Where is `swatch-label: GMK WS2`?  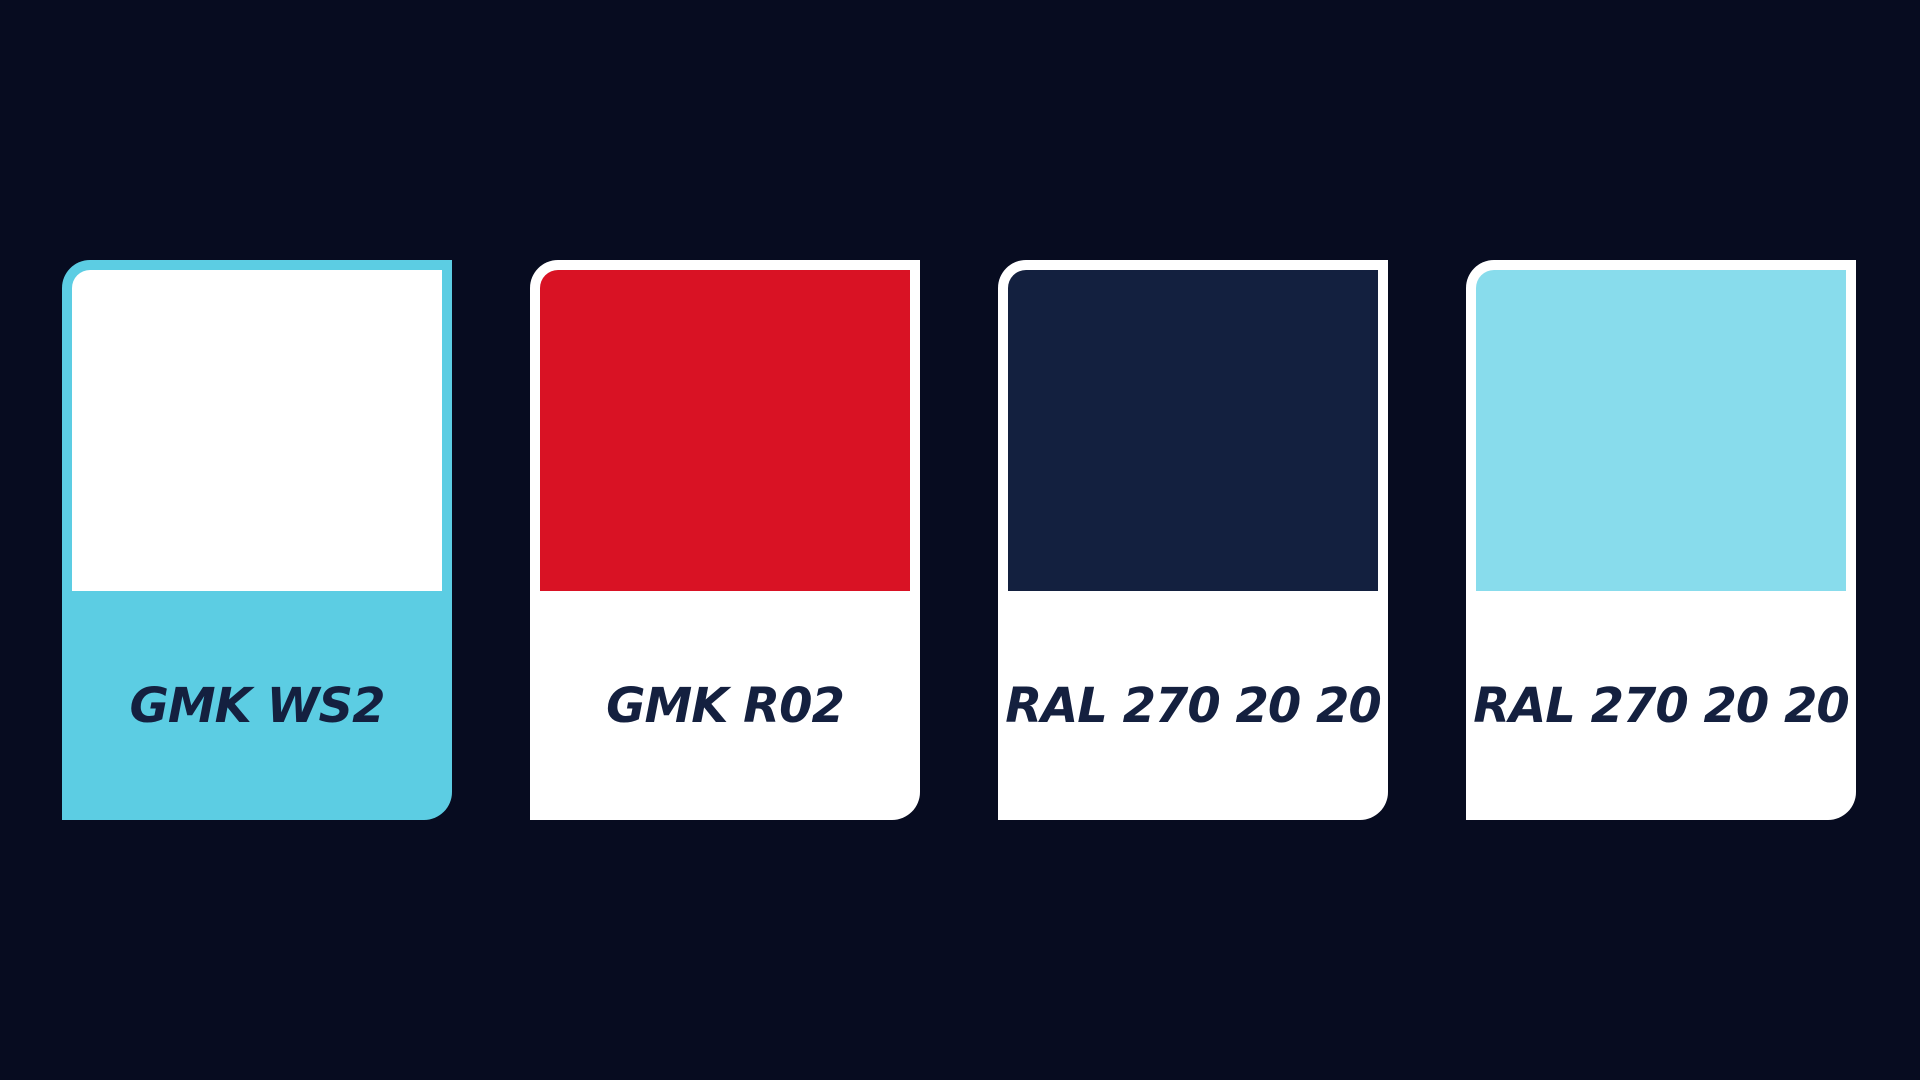
swatch-label: GMK WS2 is located at coordinates (257, 705).